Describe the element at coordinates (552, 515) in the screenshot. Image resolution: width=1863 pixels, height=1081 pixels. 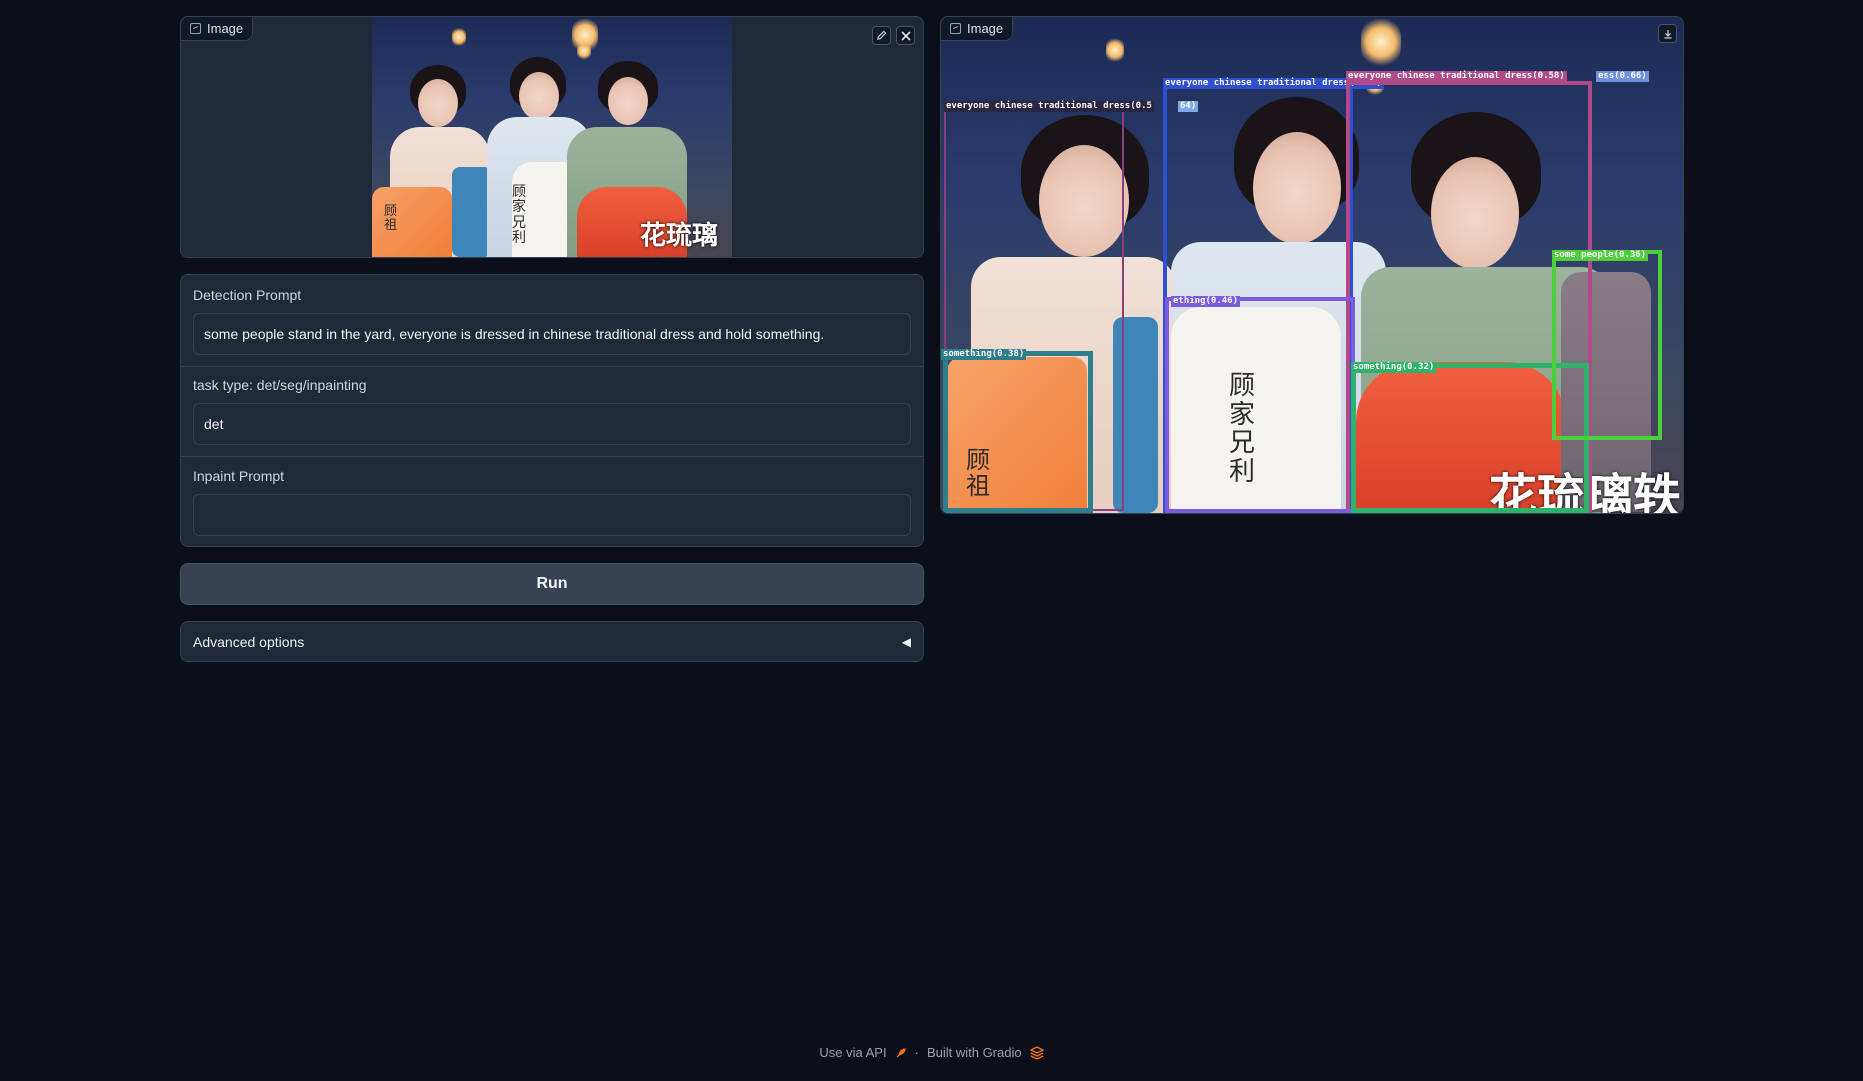
I see `inpaint-prompt-input` at that location.